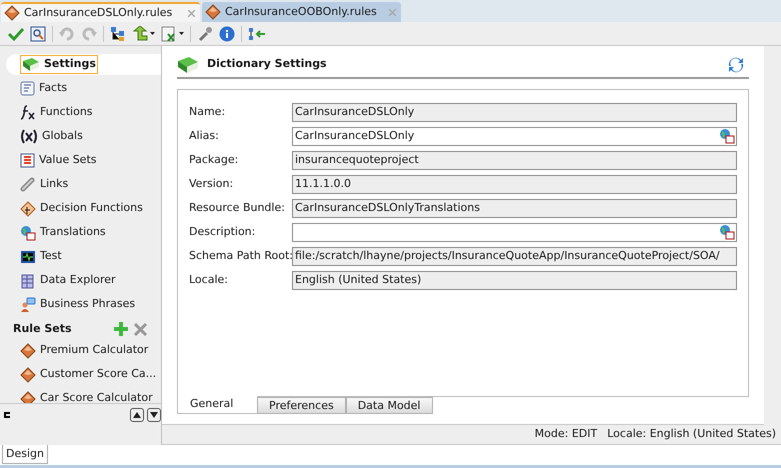 The width and height of the screenshot is (781, 468). What do you see at coordinates (41, 256) in the screenshot?
I see `sidebar-item: Test` at bounding box center [41, 256].